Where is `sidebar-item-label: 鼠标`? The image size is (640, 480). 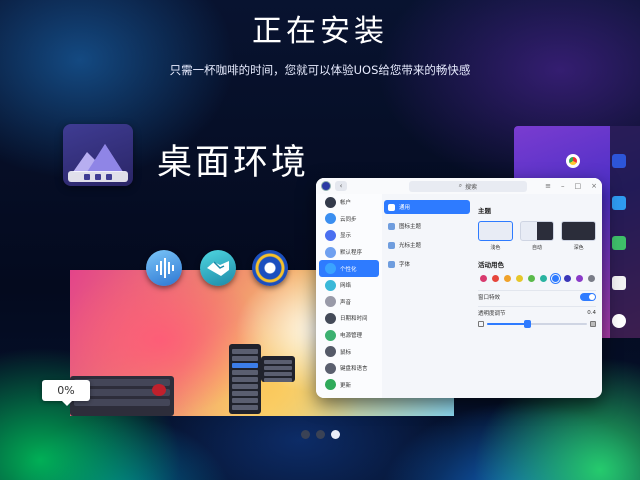
sidebar-item-label: 鼠标 is located at coordinates (346, 352).